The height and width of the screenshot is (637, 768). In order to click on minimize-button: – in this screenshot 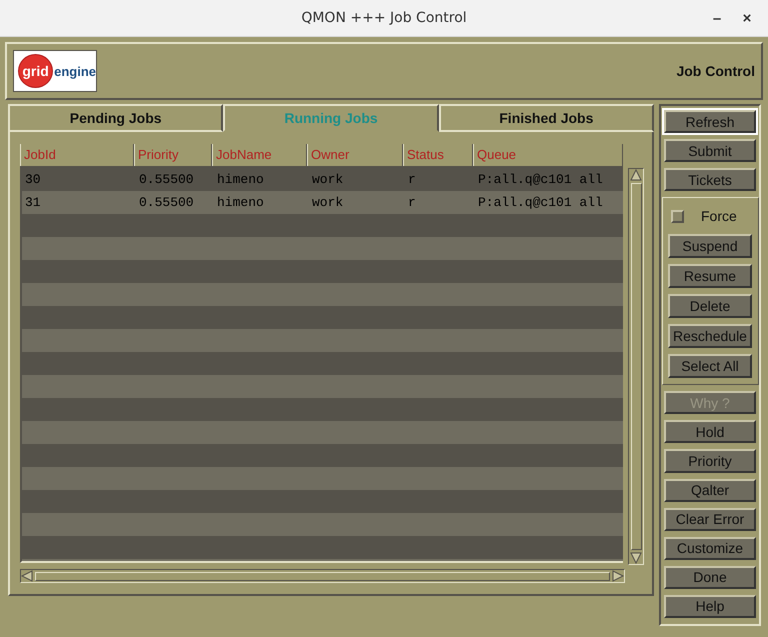, I will do `click(717, 18)`.